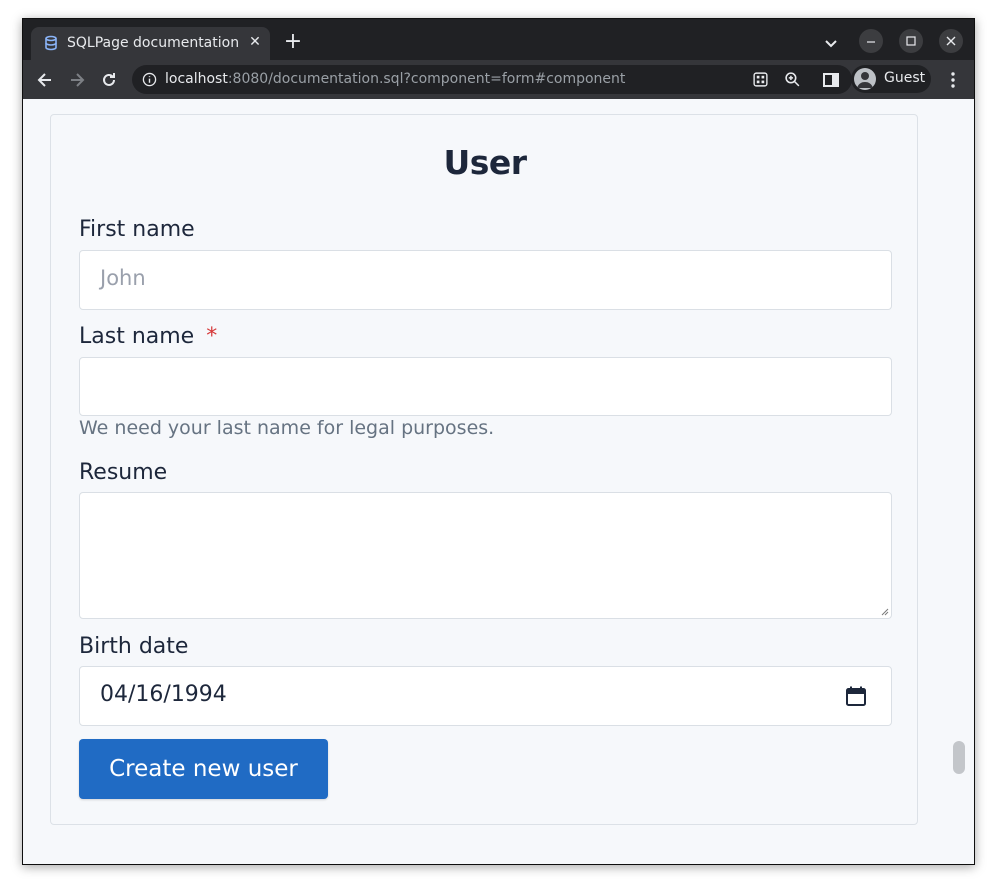  Describe the element at coordinates (885, 612) in the screenshot. I see `resize-handle-icon` at that location.